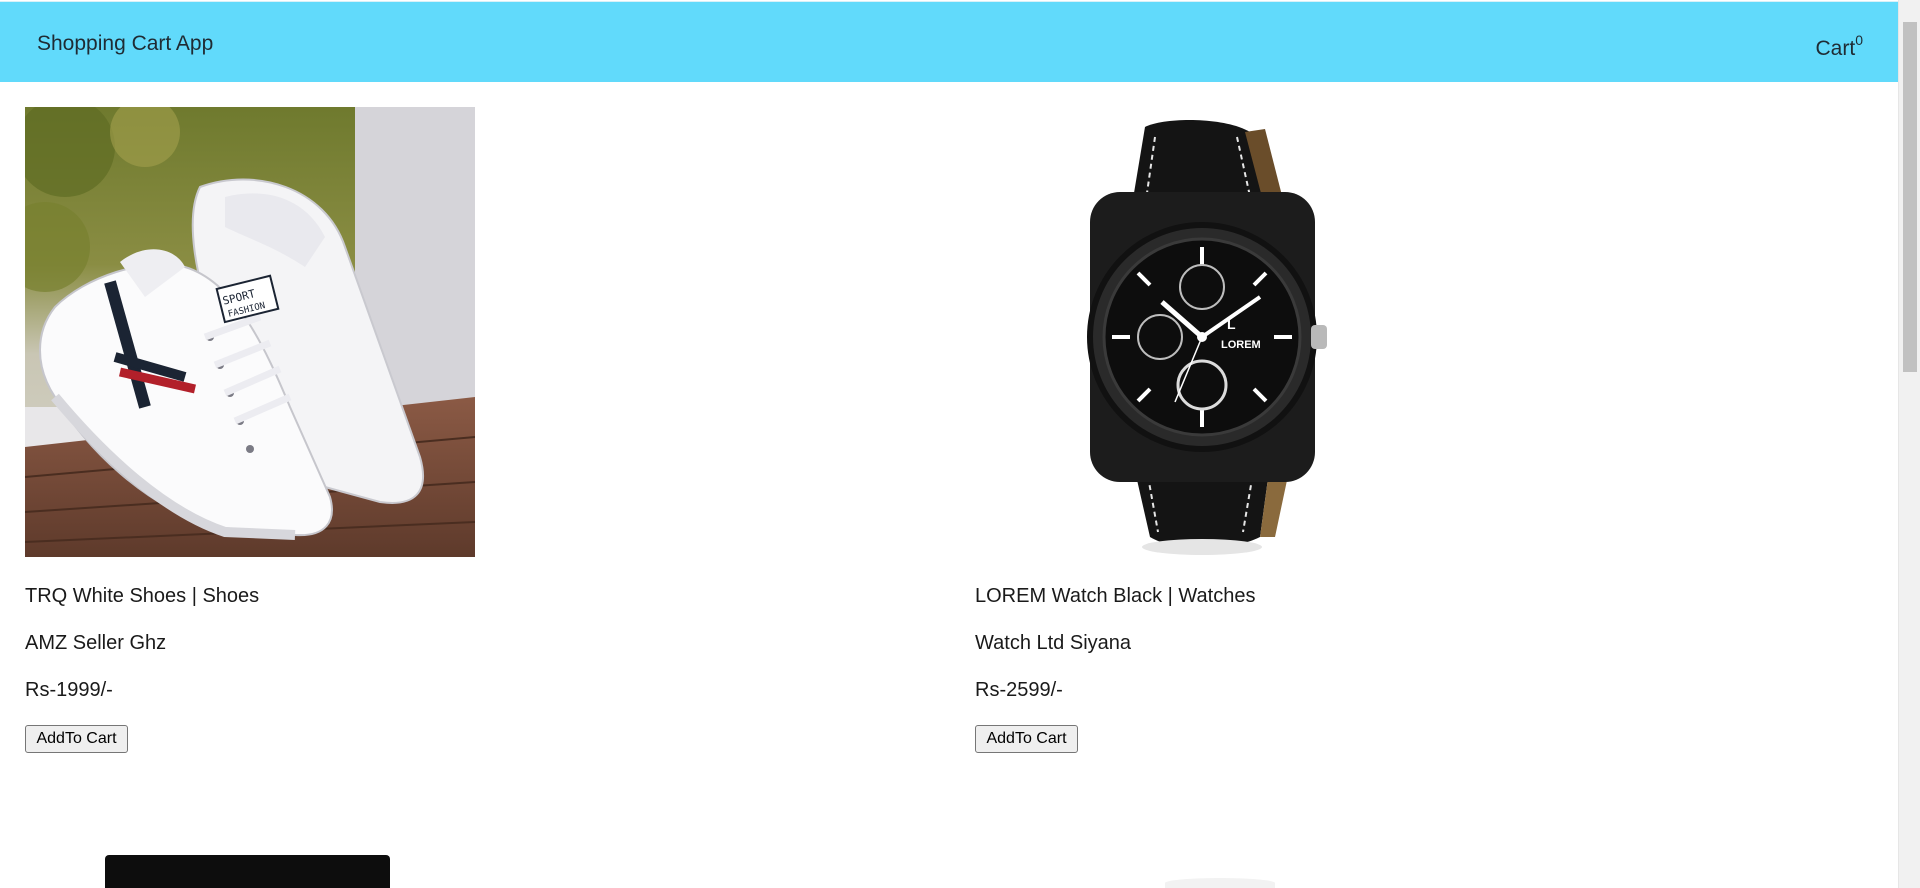 The image size is (1920, 888). Describe the element at coordinates (1053, 643) in the screenshot. I see `product-seller: Watch Ltd Siyana` at that location.